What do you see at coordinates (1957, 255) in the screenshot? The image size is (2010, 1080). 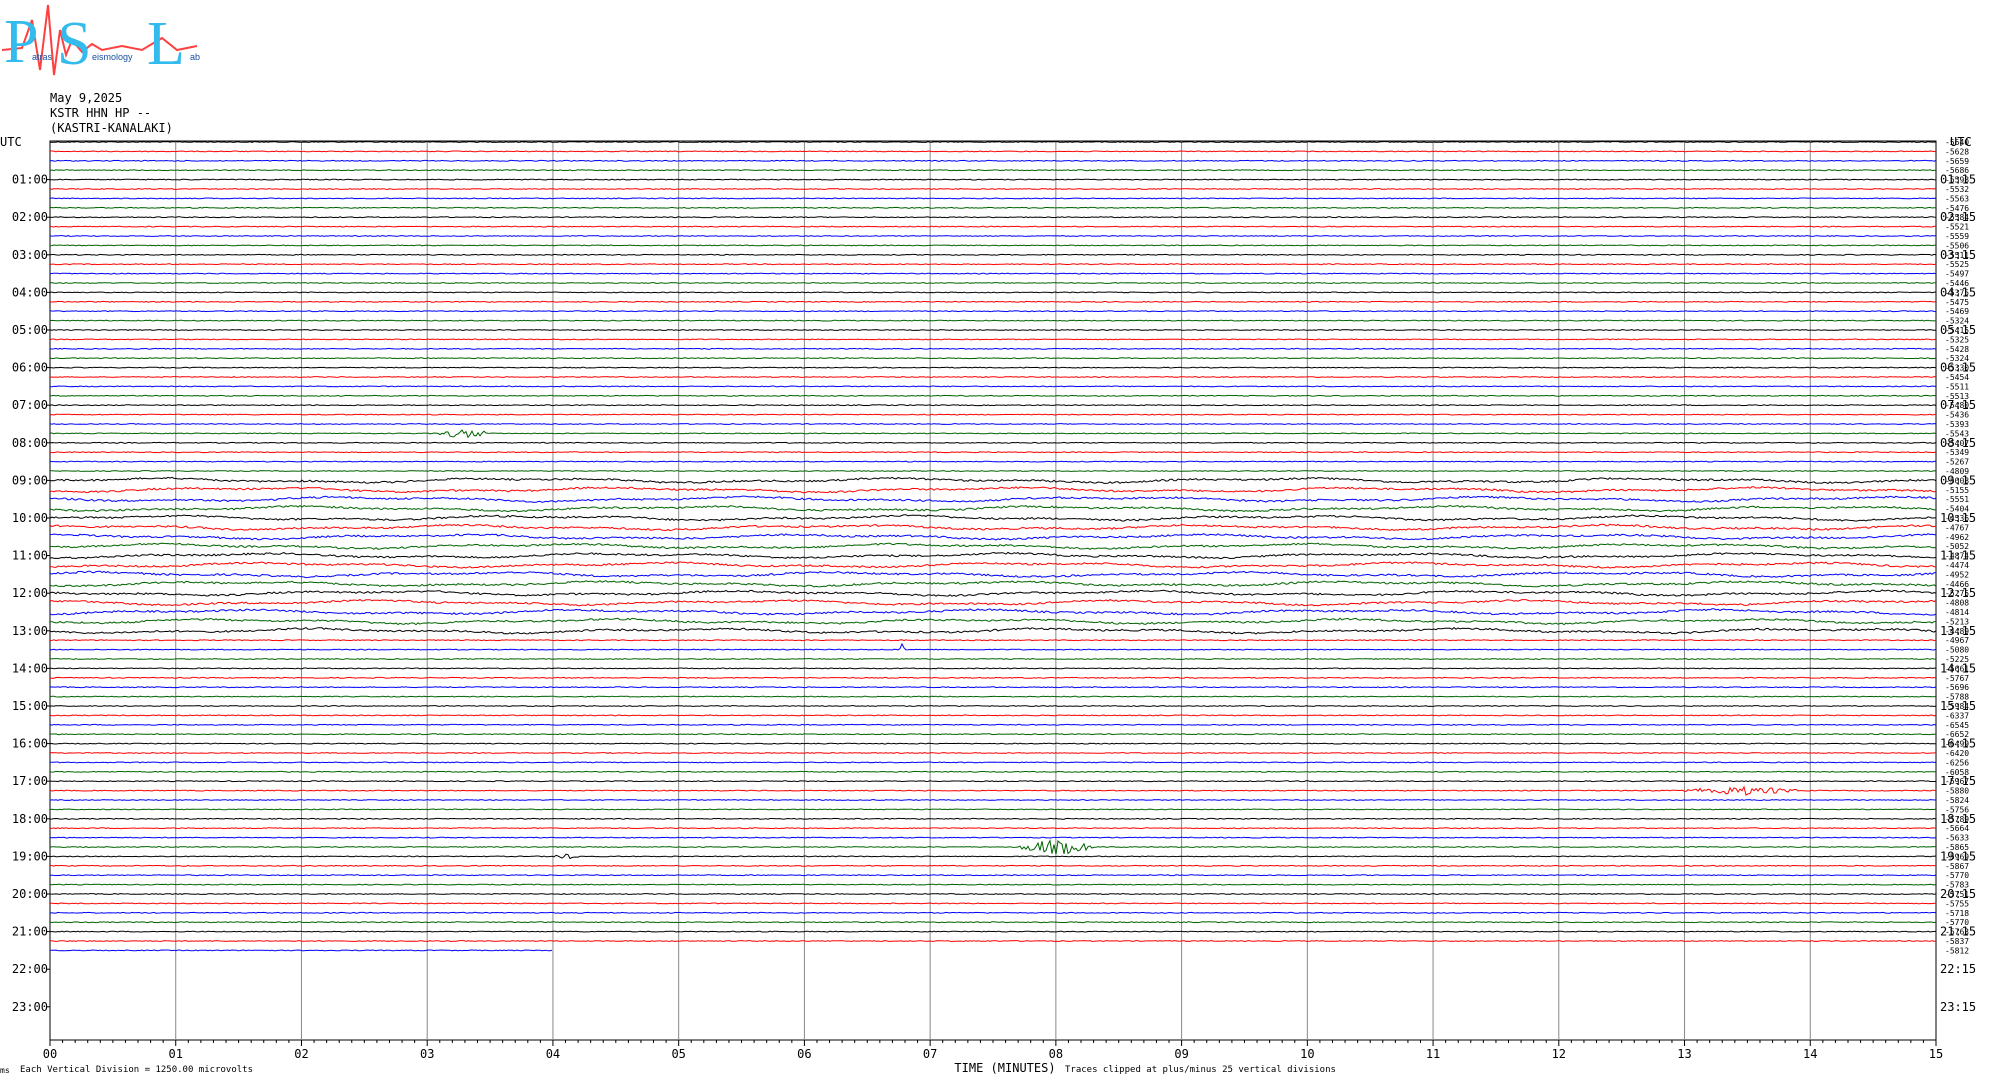 I see `trace-offset-label: -5511` at bounding box center [1957, 255].